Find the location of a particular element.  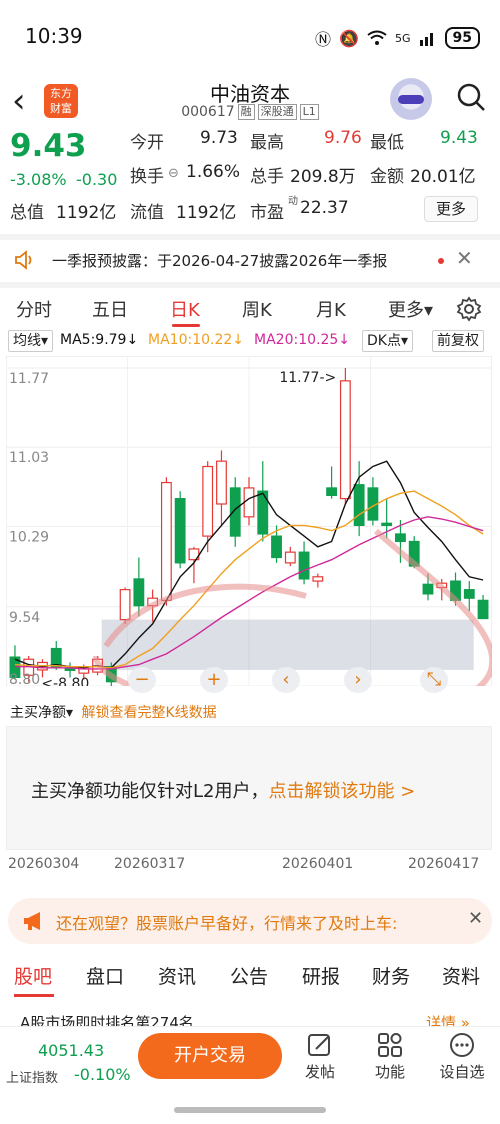

logo-text-bottom: 财富 is located at coordinates (61, 108).